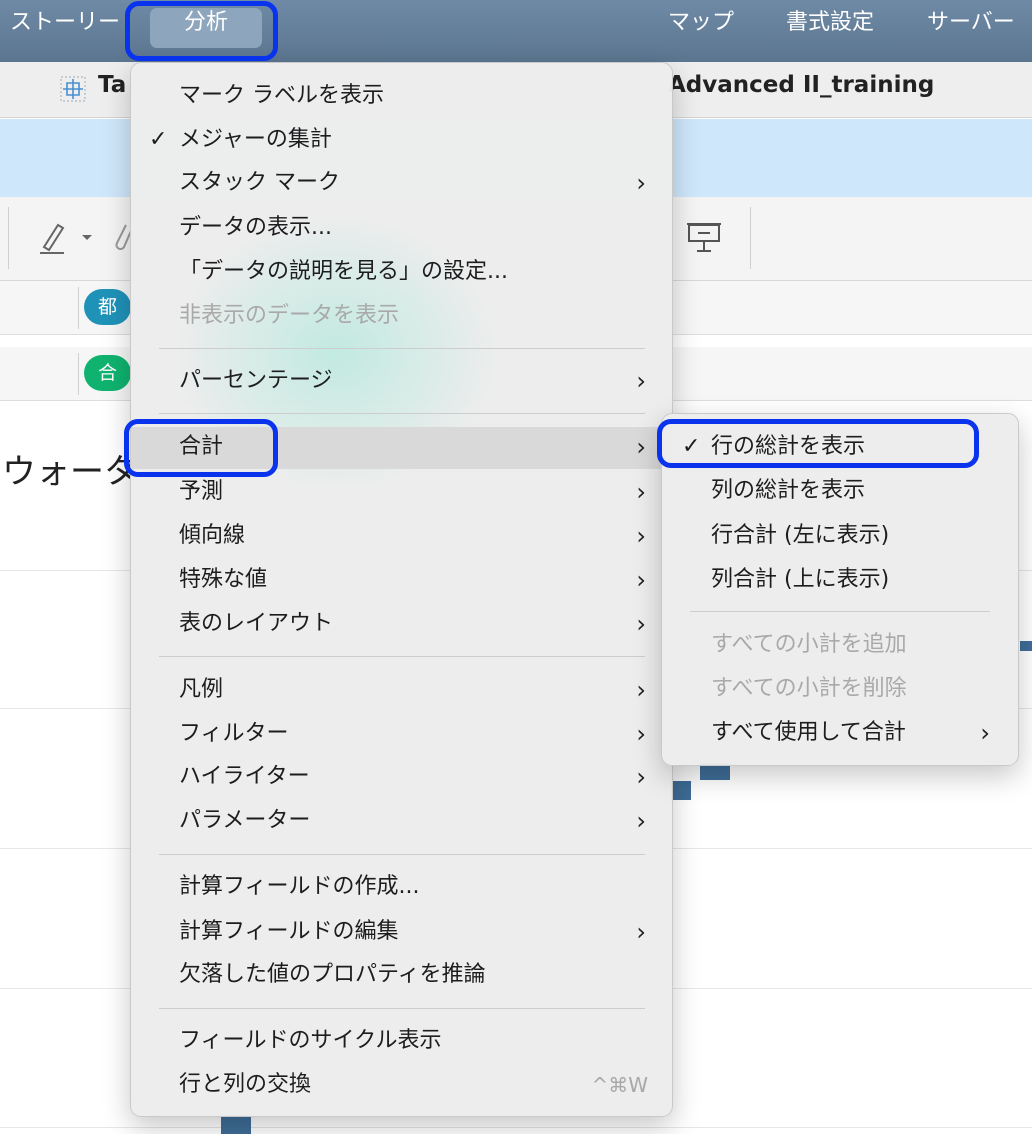 The image size is (1032, 1134). I want to click on submenu-item-column-totals-top: 列合計 (上に表示), so click(840, 580).